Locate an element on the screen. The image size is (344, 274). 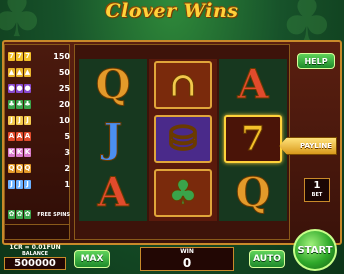
paytable-payout: 1 is located at coordinates (67, 184).